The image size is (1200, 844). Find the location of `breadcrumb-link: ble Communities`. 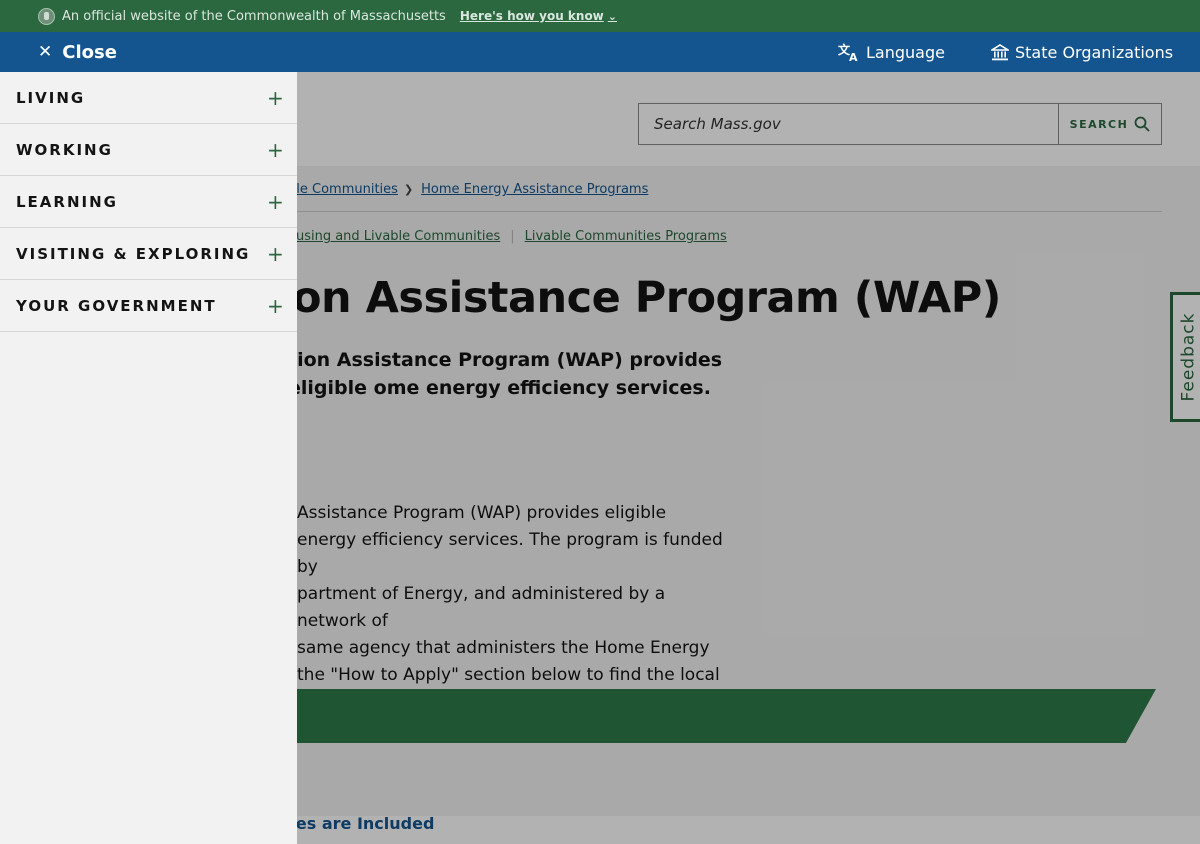

breadcrumb-link: ble Communities is located at coordinates (343, 189).